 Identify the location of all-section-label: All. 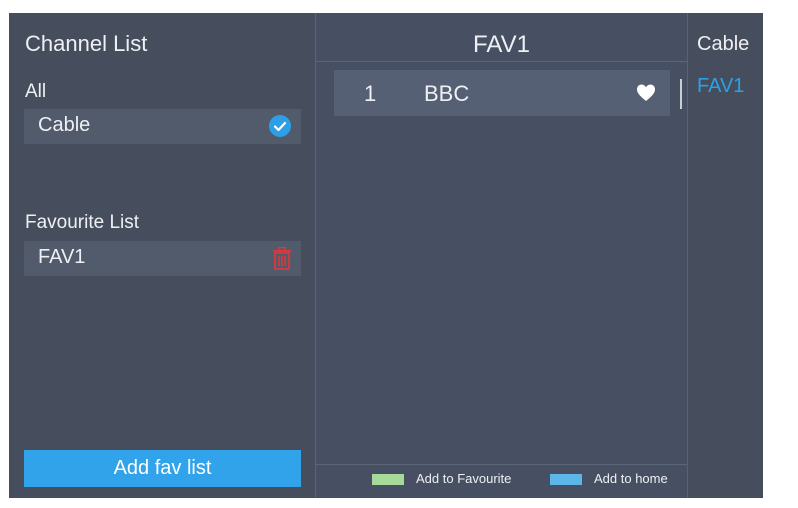
(36, 91).